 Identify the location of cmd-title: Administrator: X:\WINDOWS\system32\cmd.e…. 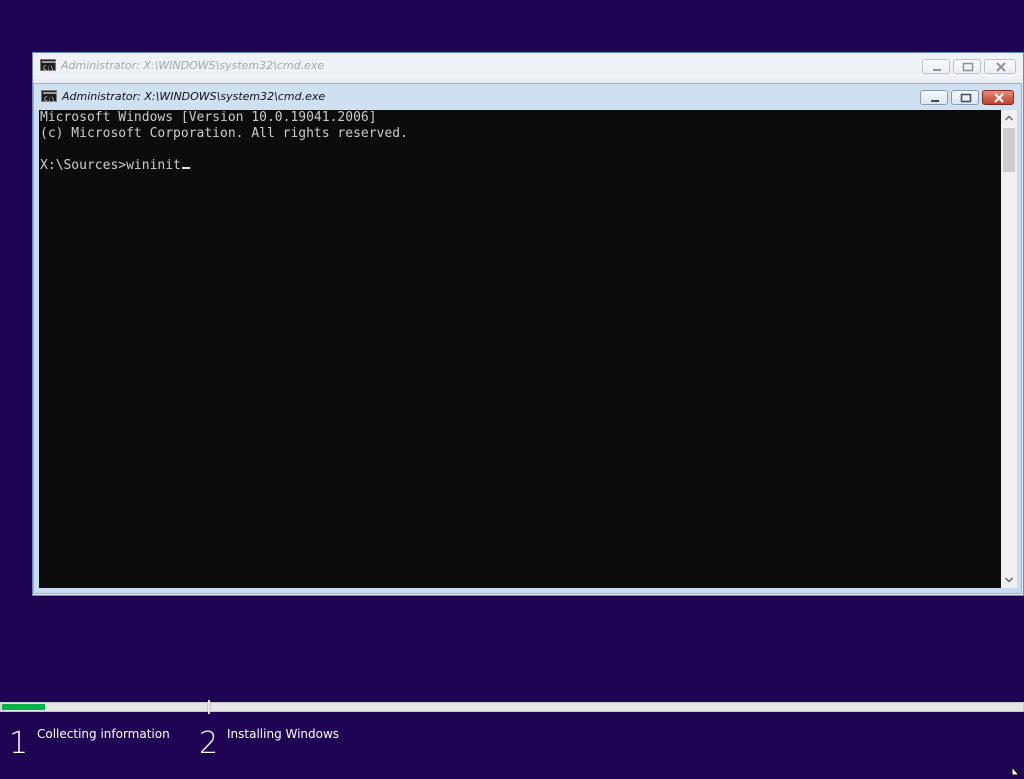
(194, 96).